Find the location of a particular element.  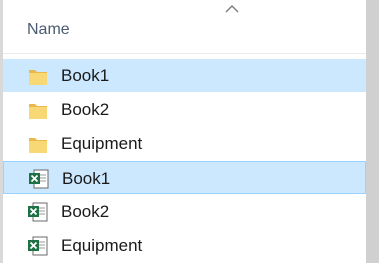

list-item-folder-book2: Book2 is located at coordinates (184, 109).